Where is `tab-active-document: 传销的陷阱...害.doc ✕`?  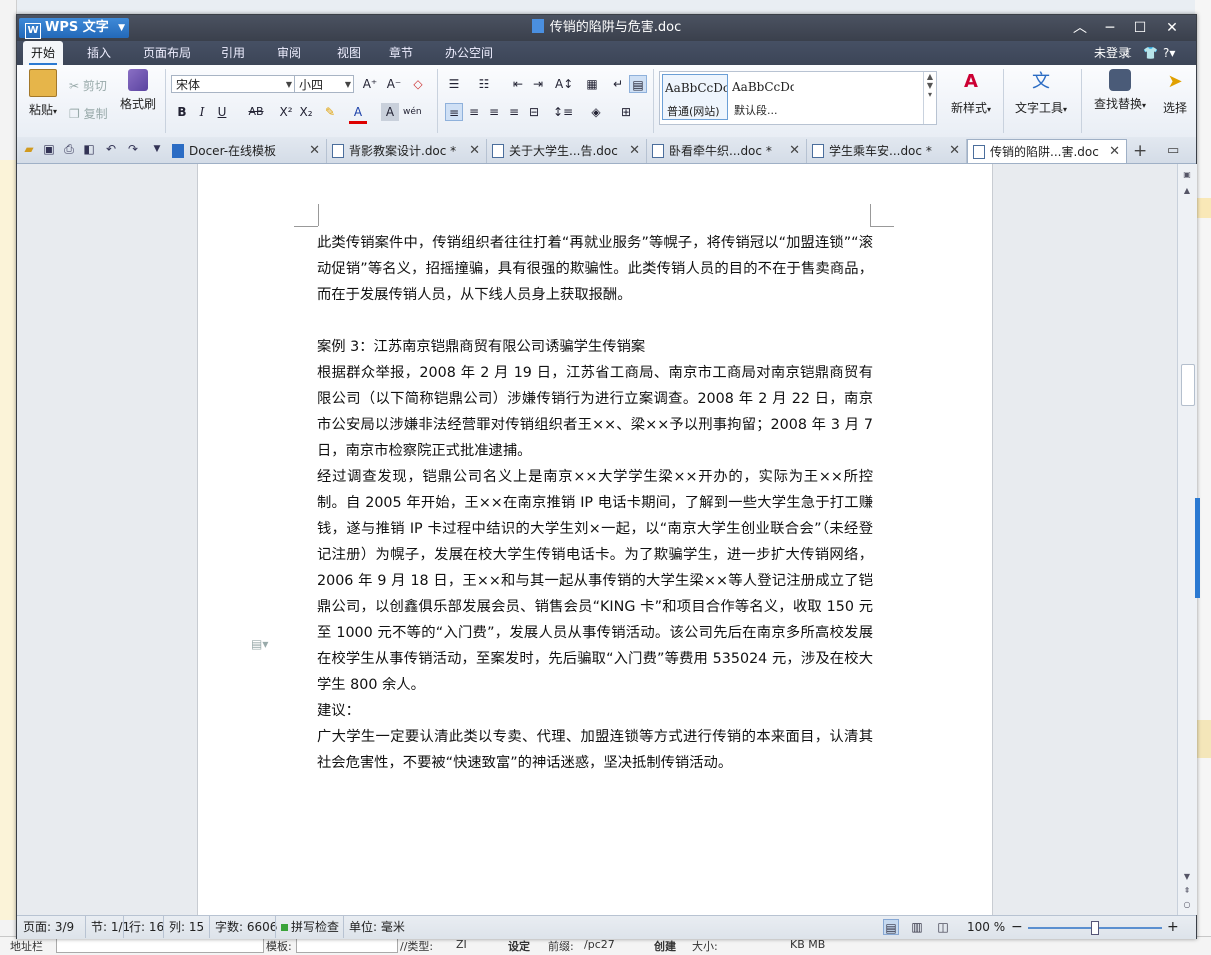 tab-active-document: 传销的陷阱...害.doc ✕ is located at coordinates (1047, 151).